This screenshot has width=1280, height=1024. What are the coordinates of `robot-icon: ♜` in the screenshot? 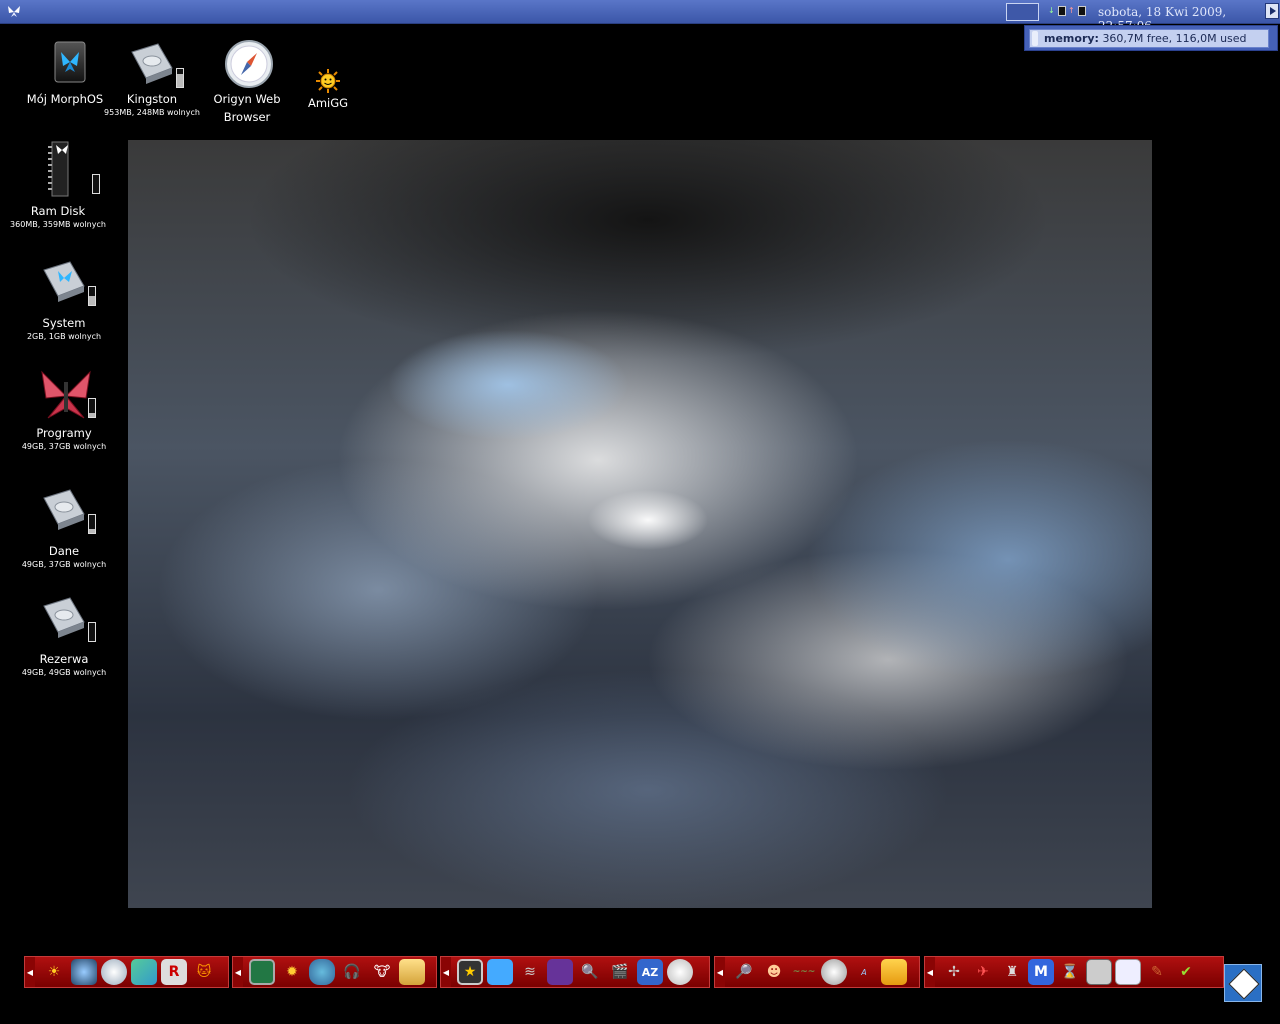 It's located at (1012, 972).